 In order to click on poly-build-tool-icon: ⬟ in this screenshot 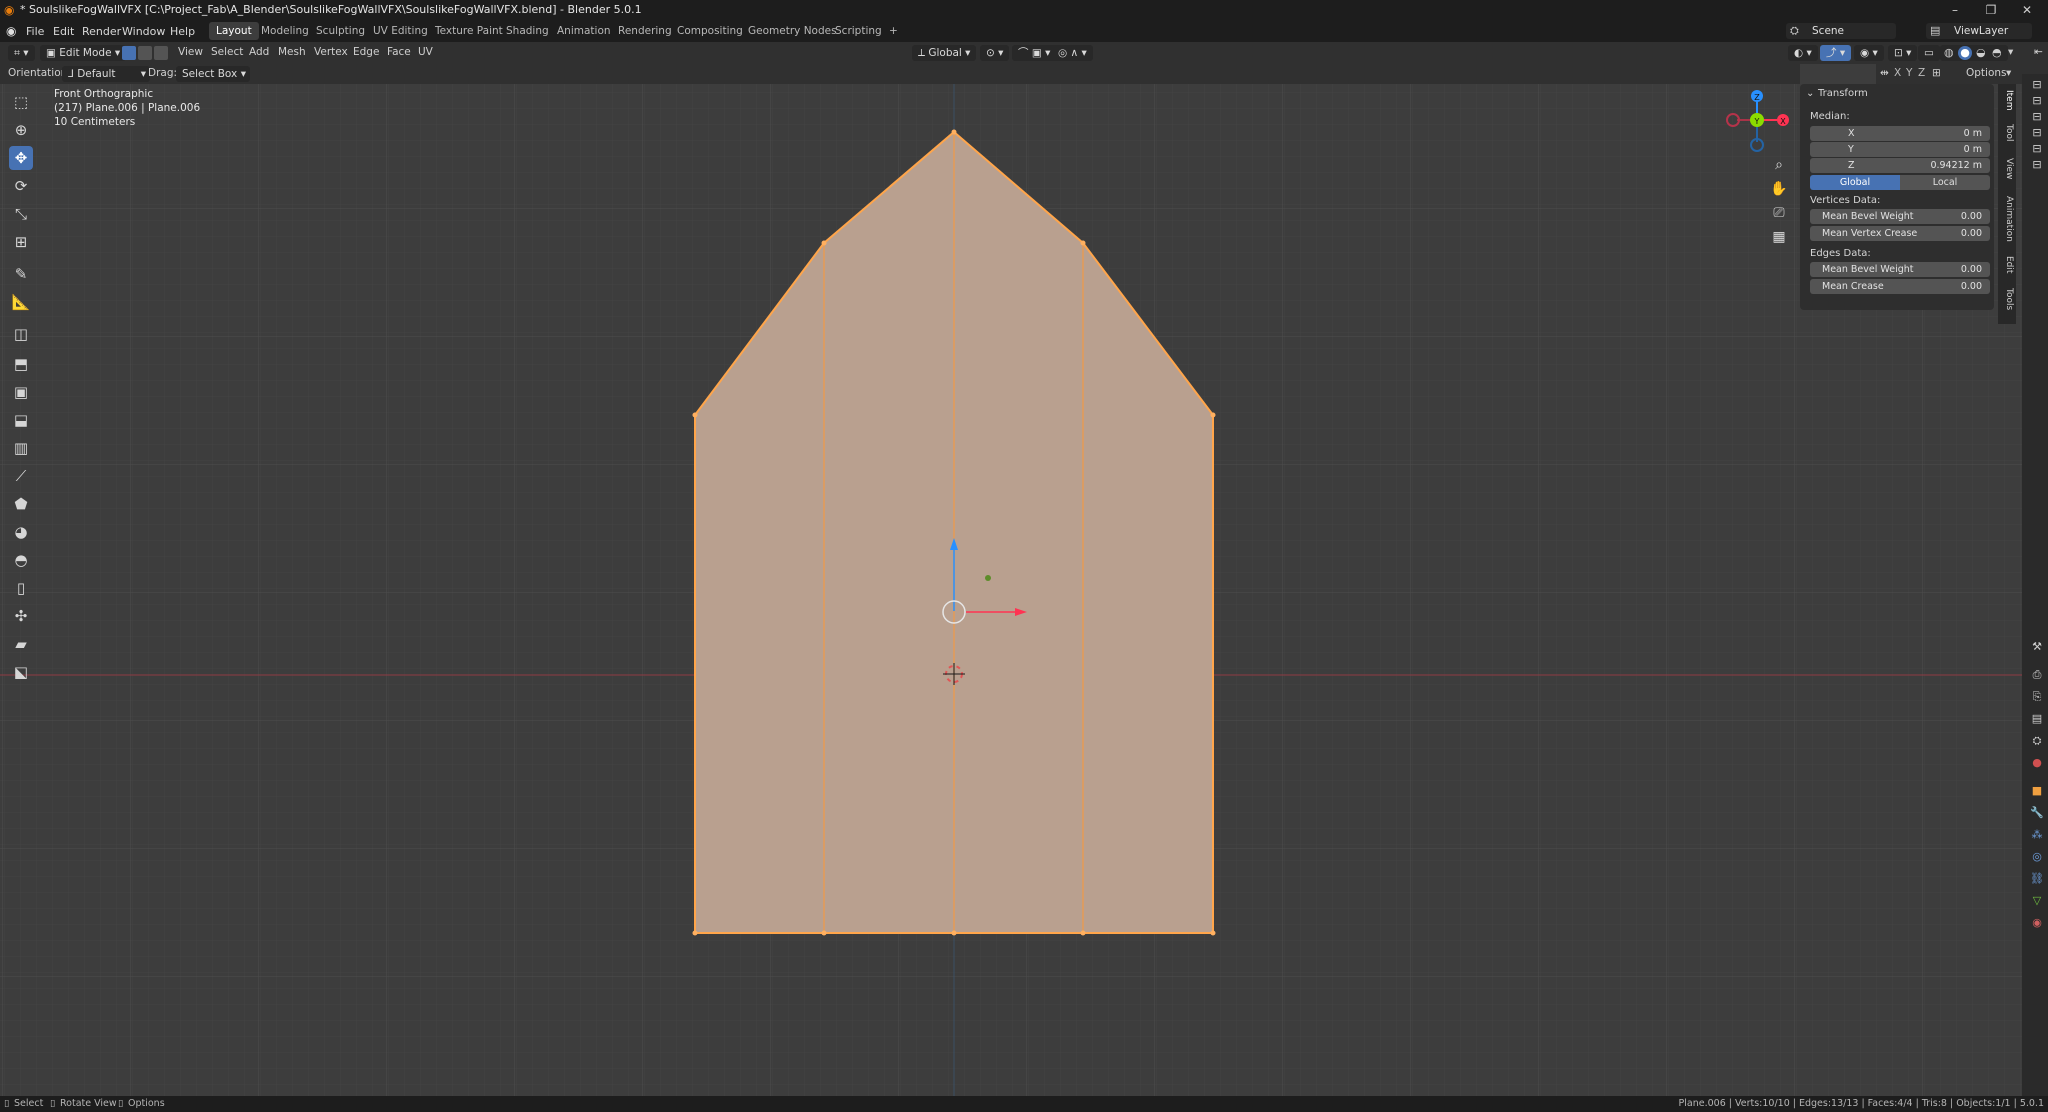, I will do `click(21, 504)`.